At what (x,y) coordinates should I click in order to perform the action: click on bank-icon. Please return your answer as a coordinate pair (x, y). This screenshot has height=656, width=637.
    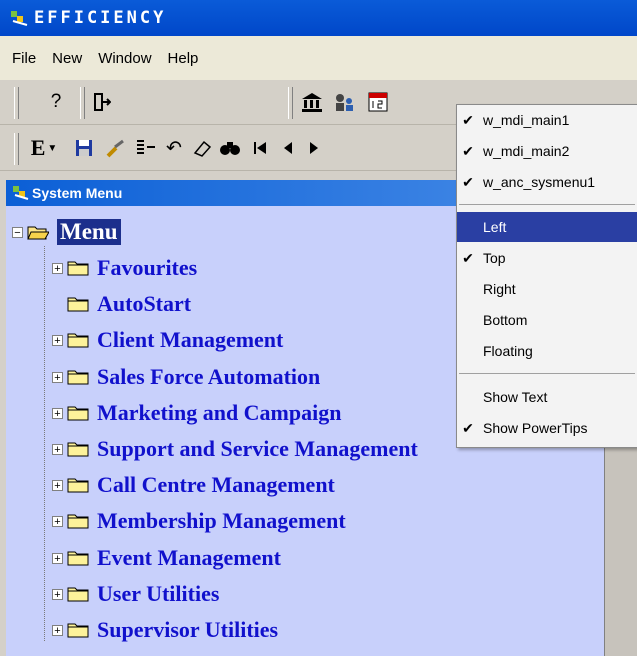
    Looking at the image, I should click on (312, 102).